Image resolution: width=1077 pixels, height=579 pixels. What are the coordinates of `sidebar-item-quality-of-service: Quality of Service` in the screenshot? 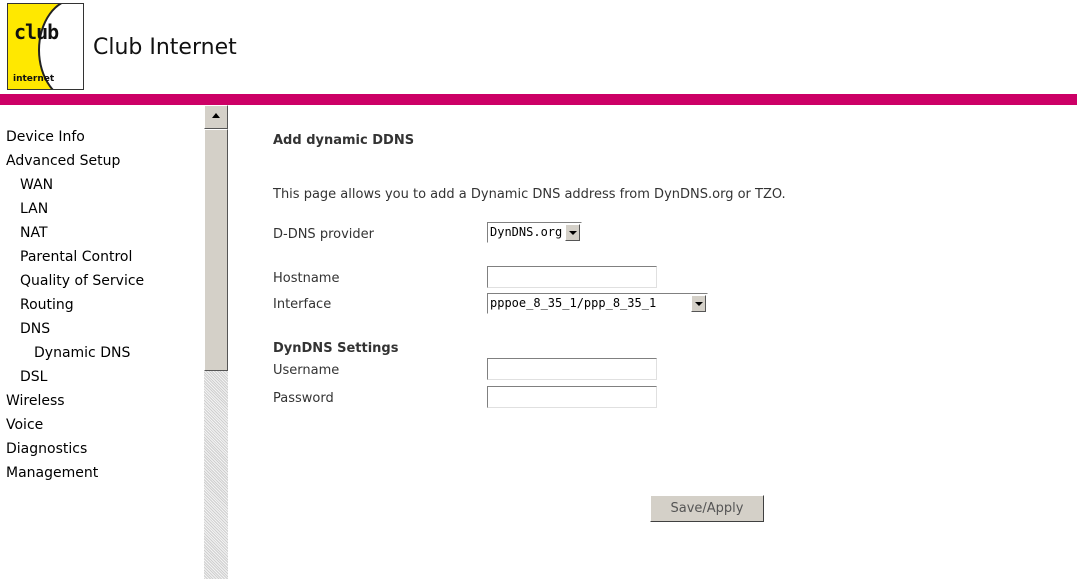 It's located at (82, 281).